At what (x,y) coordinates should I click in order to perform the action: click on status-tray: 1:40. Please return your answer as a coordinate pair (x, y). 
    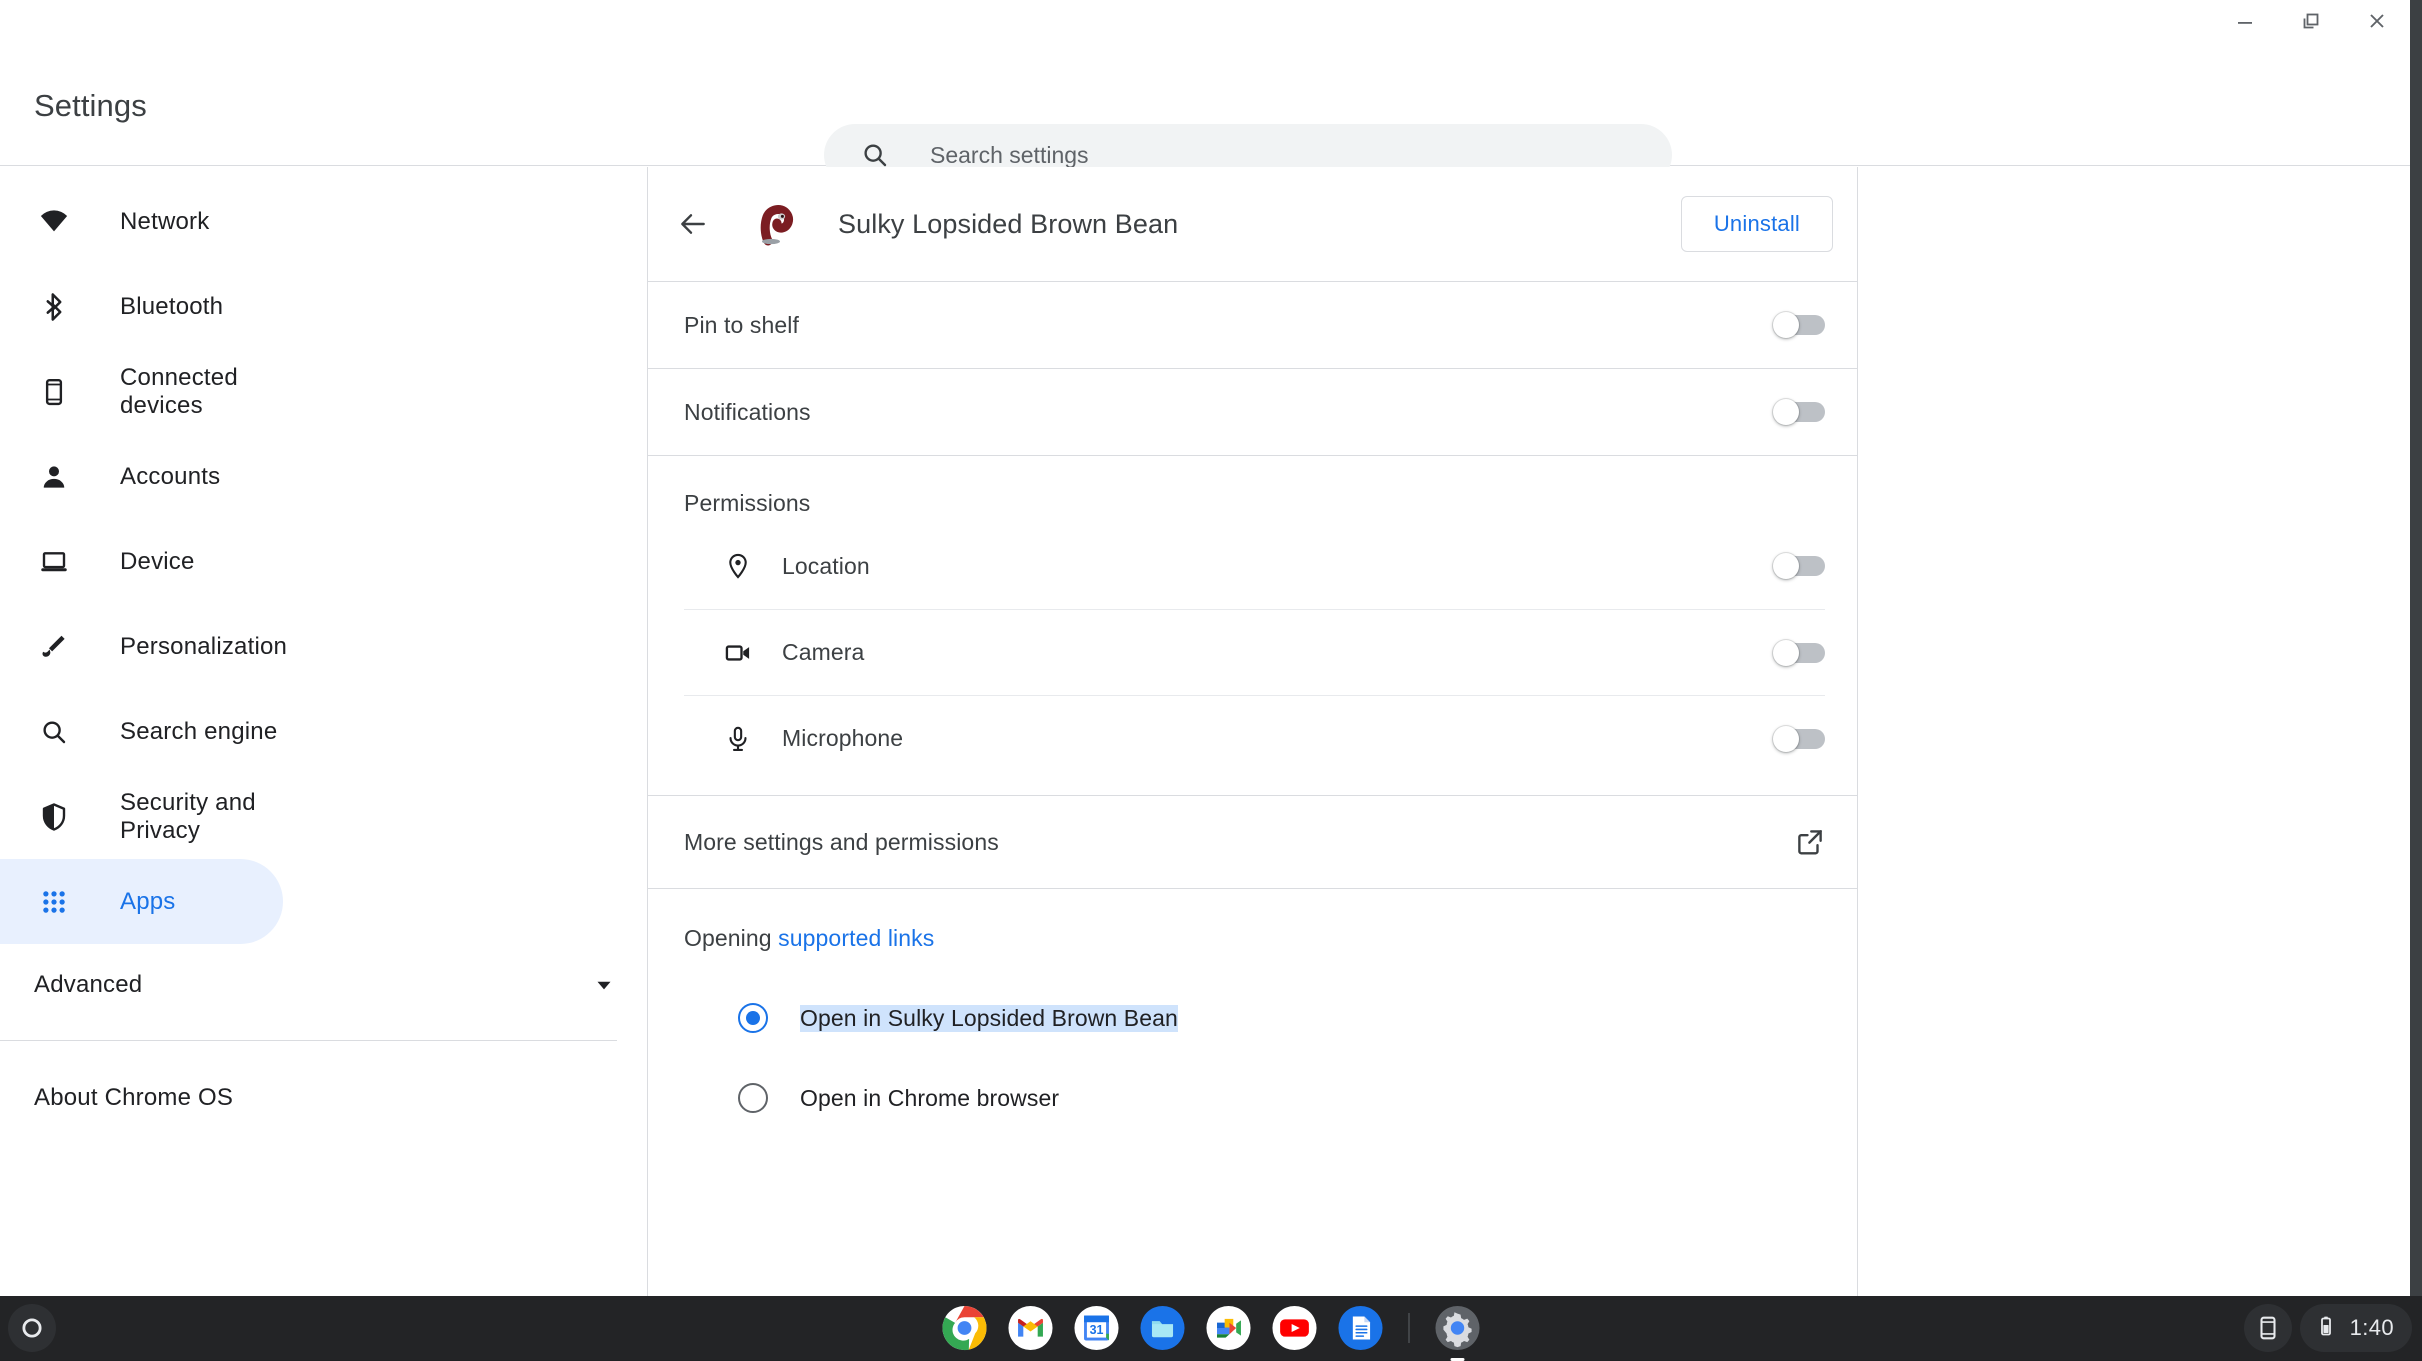
    Looking at the image, I should click on (2356, 1328).